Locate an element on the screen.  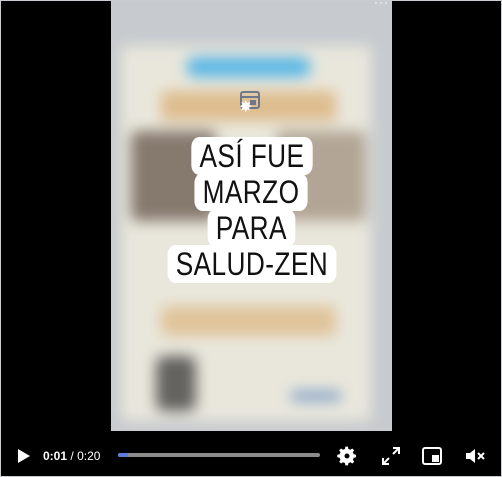
sparkle-icon: ✸ is located at coordinates (246, 107).